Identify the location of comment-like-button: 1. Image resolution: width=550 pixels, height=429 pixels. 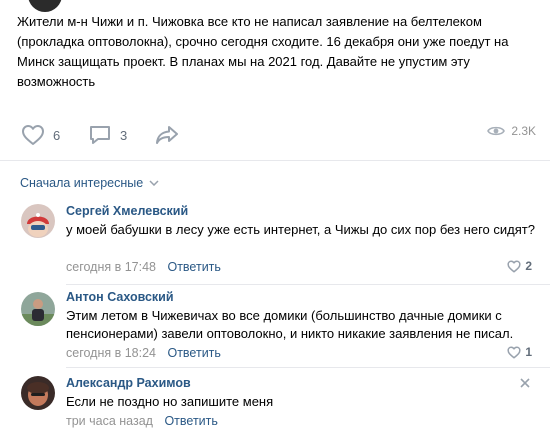
(519, 352).